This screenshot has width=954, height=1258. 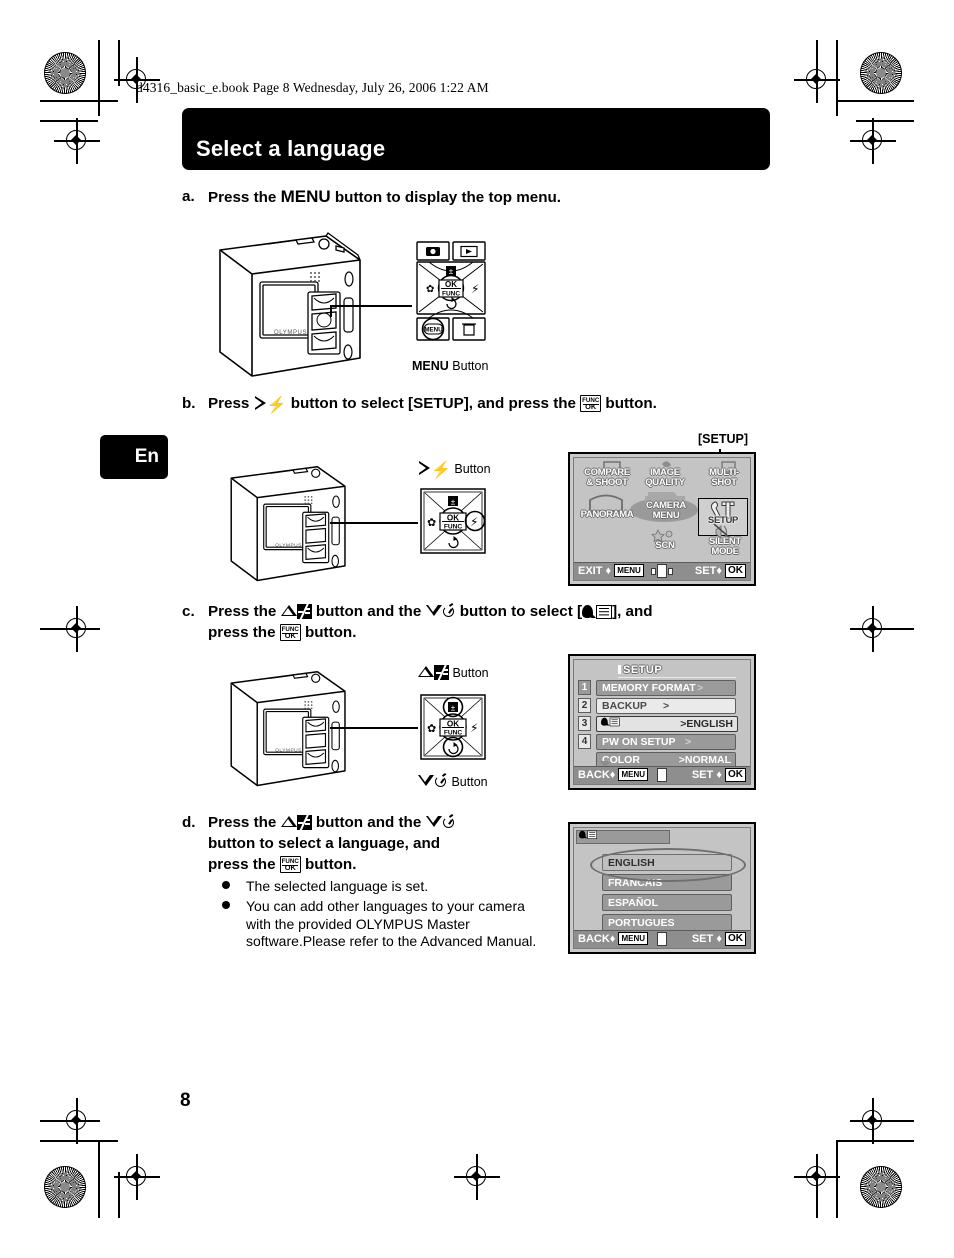 I want to click on menu-item-setup: SETUP, so click(x=723, y=521).